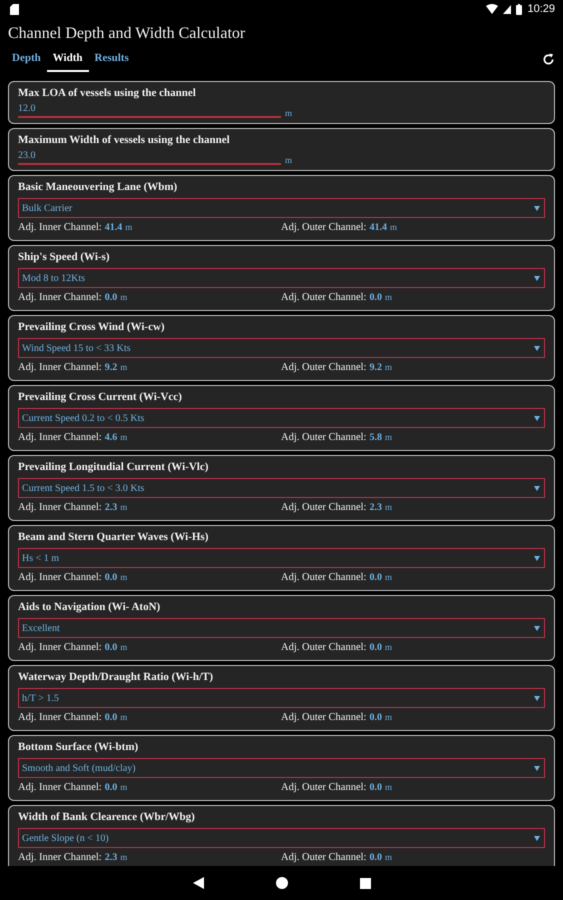  I want to click on dropdown: Current Speed 1.5 to < 3.0 Kts, so click(281, 488).